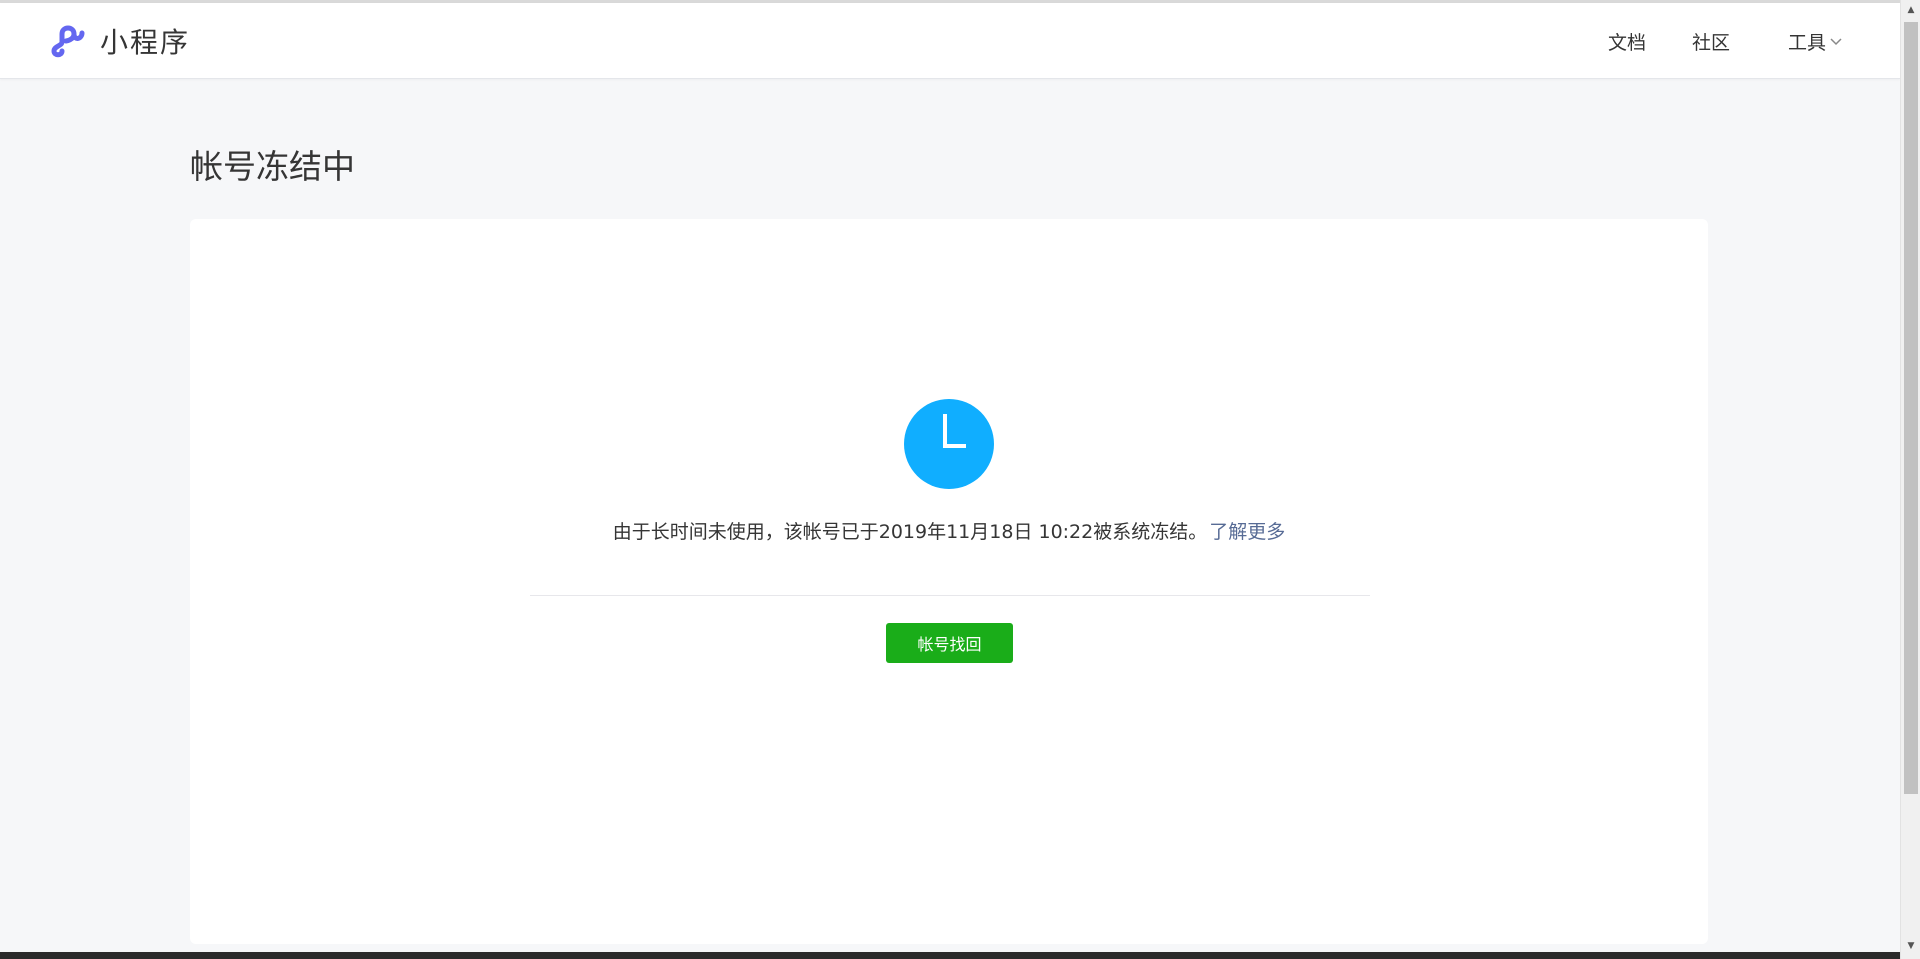 Image resolution: width=1920 pixels, height=959 pixels. I want to click on brand-logo: 小程序, so click(119, 41).